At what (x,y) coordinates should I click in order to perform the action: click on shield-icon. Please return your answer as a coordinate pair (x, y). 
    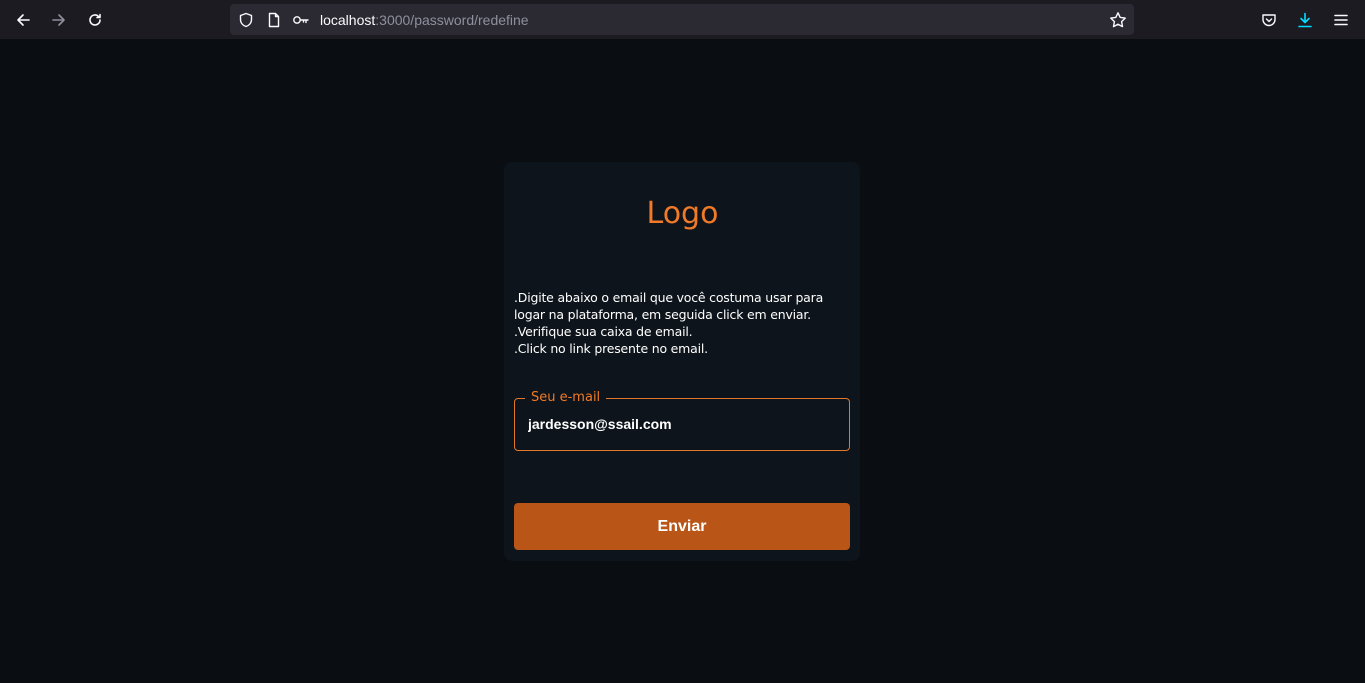
    Looking at the image, I should click on (246, 20).